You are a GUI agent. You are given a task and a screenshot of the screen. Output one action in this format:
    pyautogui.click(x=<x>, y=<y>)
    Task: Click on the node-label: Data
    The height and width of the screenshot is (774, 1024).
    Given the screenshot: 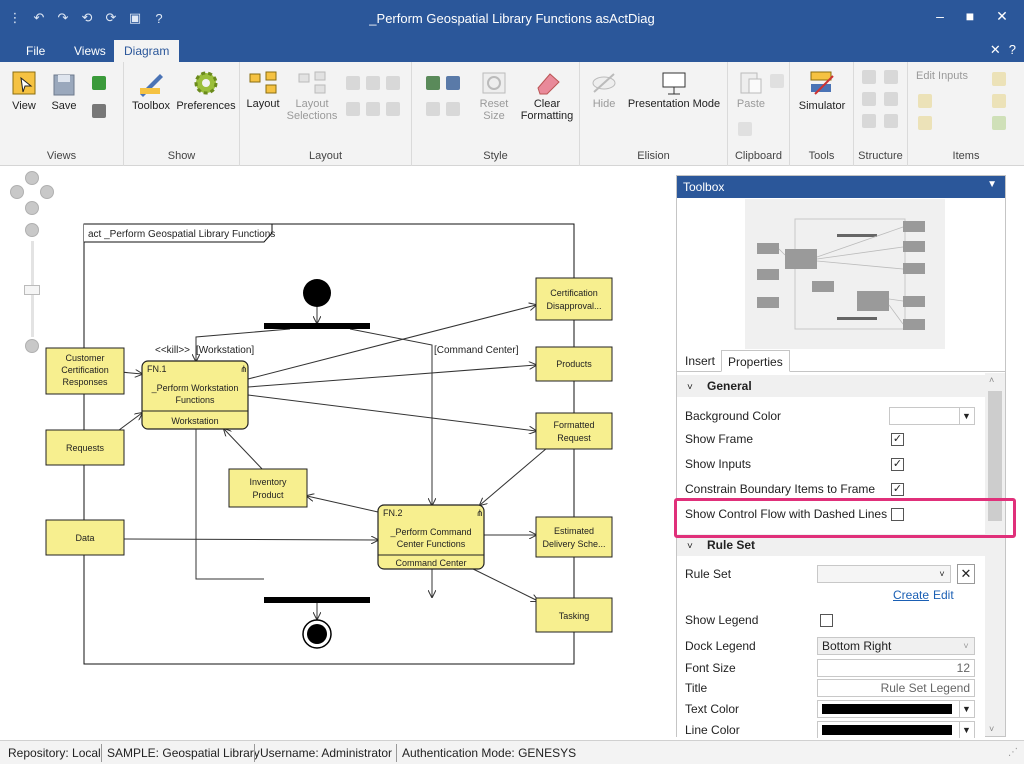 What is the action you would take?
    pyautogui.click(x=84, y=538)
    